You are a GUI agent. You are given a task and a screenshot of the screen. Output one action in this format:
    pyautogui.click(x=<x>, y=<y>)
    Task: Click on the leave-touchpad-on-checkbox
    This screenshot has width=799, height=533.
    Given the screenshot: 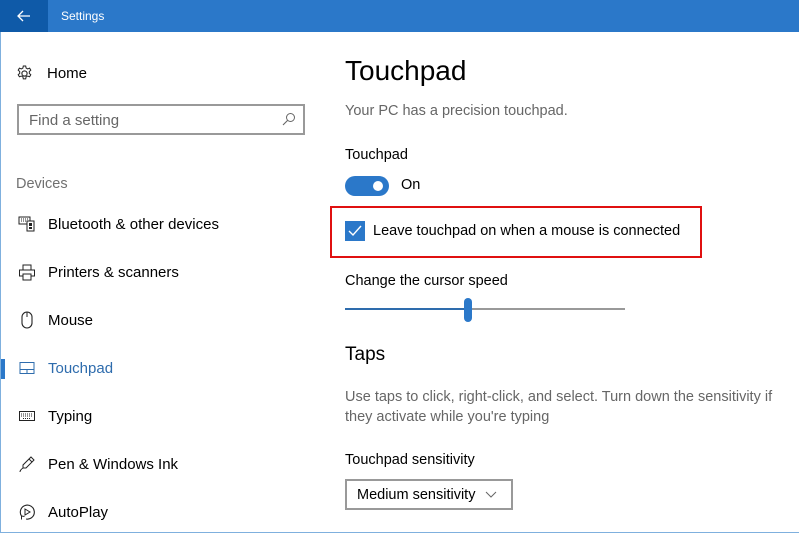 What is the action you would take?
    pyautogui.click(x=355, y=231)
    